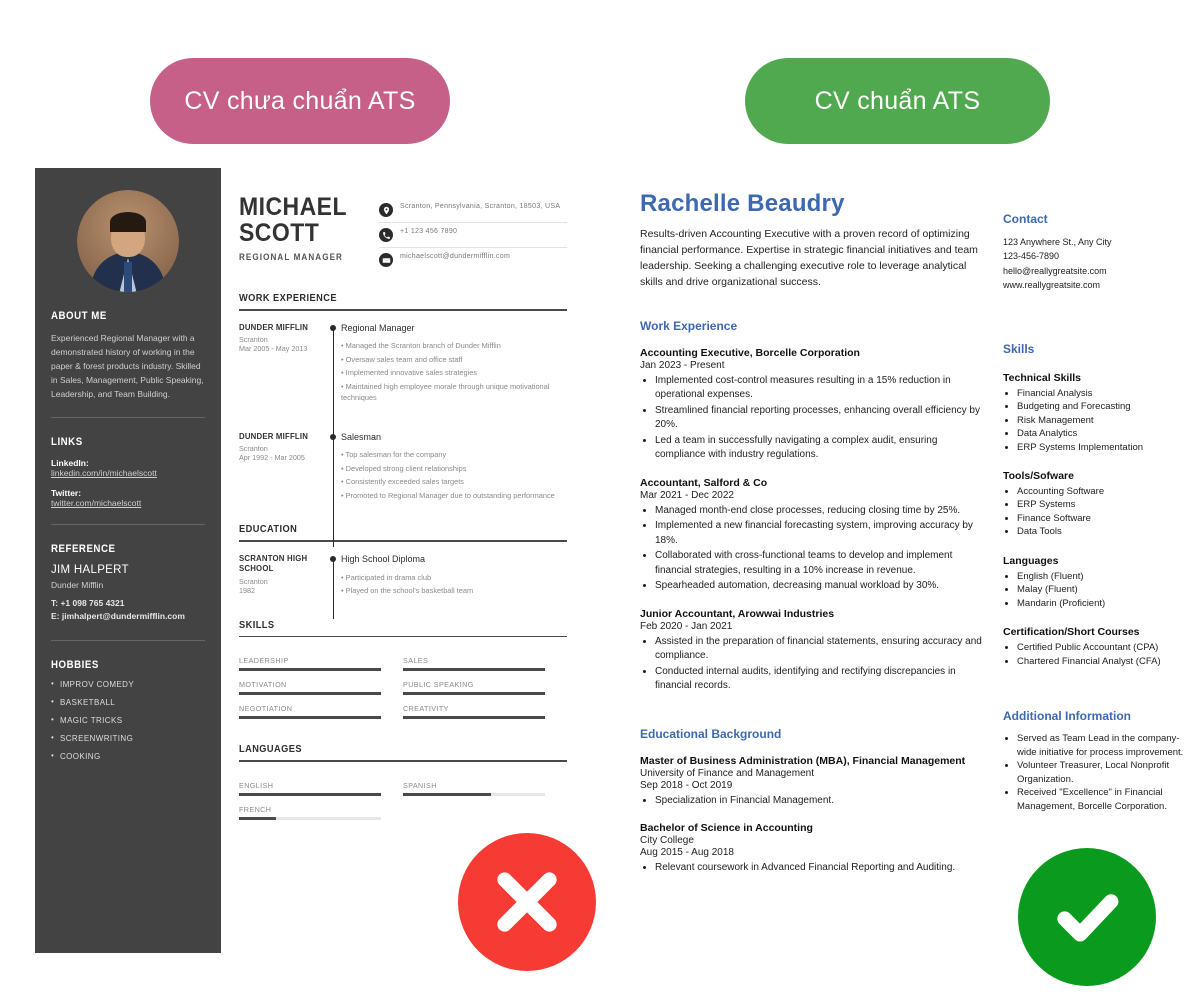 The height and width of the screenshot is (1000, 1200). What do you see at coordinates (361, 436) in the screenshot?
I see `work-title: Salesman` at bounding box center [361, 436].